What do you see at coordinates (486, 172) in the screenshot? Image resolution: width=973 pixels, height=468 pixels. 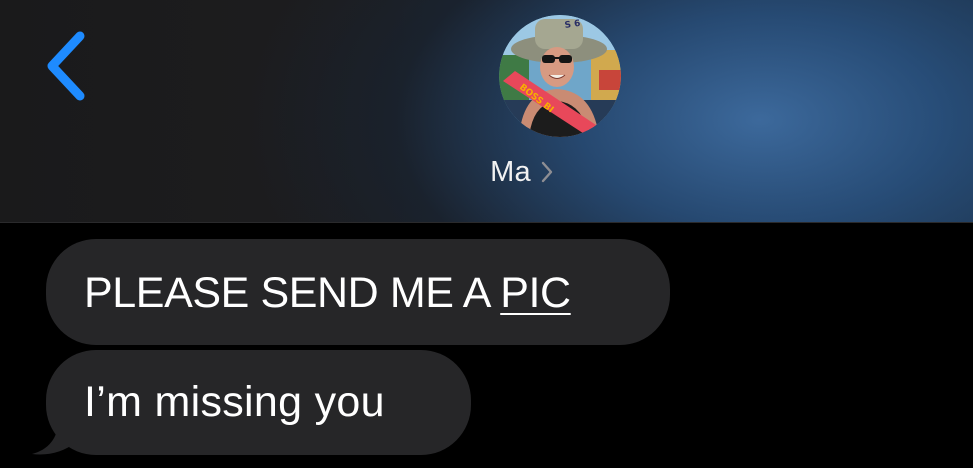 I see `contact-name-button: Ma` at bounding box center [486, 172].